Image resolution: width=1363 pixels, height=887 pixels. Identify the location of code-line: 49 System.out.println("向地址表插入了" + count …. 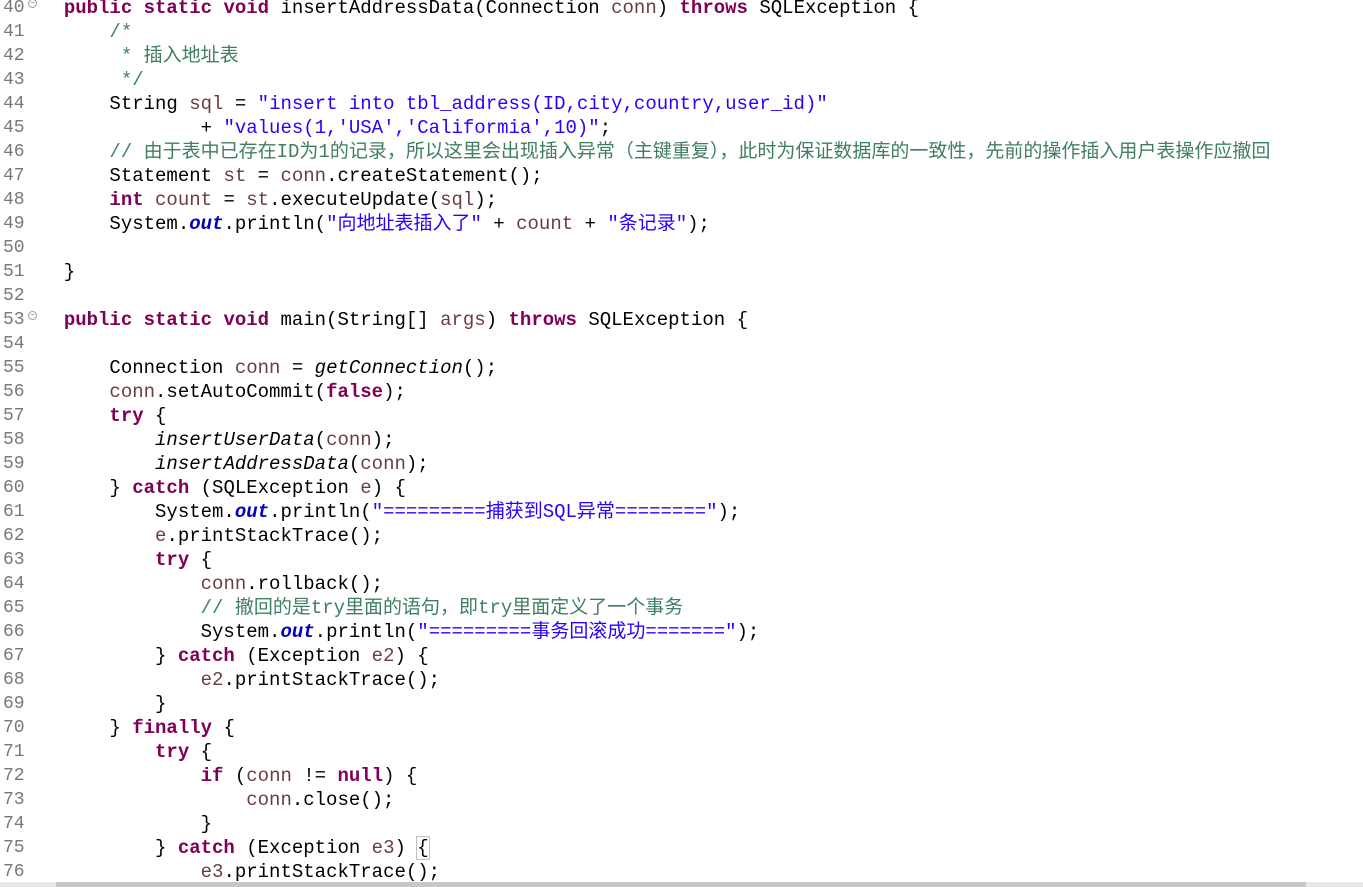
(681, 224).